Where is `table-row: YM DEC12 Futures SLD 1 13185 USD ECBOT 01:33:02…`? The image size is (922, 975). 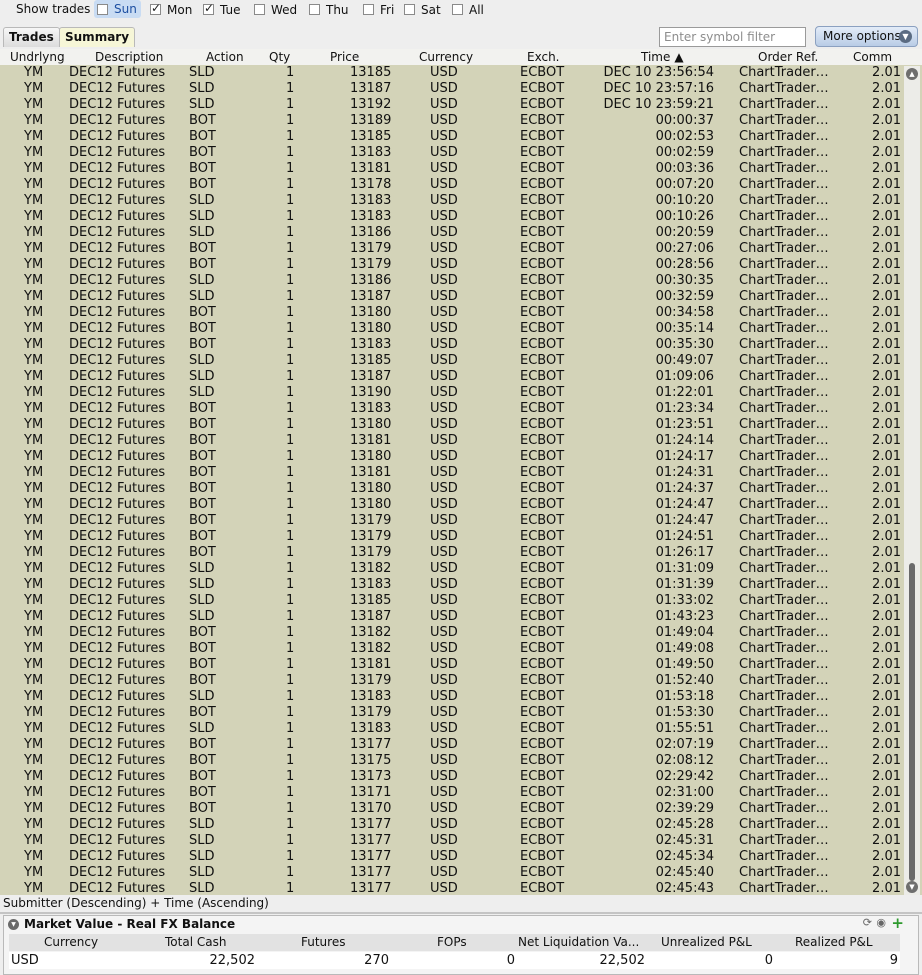 table-row: YM DEC12 Futures SLD 1 13185 USD ECBOT 01:33:02… is located at coordinates (452, 601).